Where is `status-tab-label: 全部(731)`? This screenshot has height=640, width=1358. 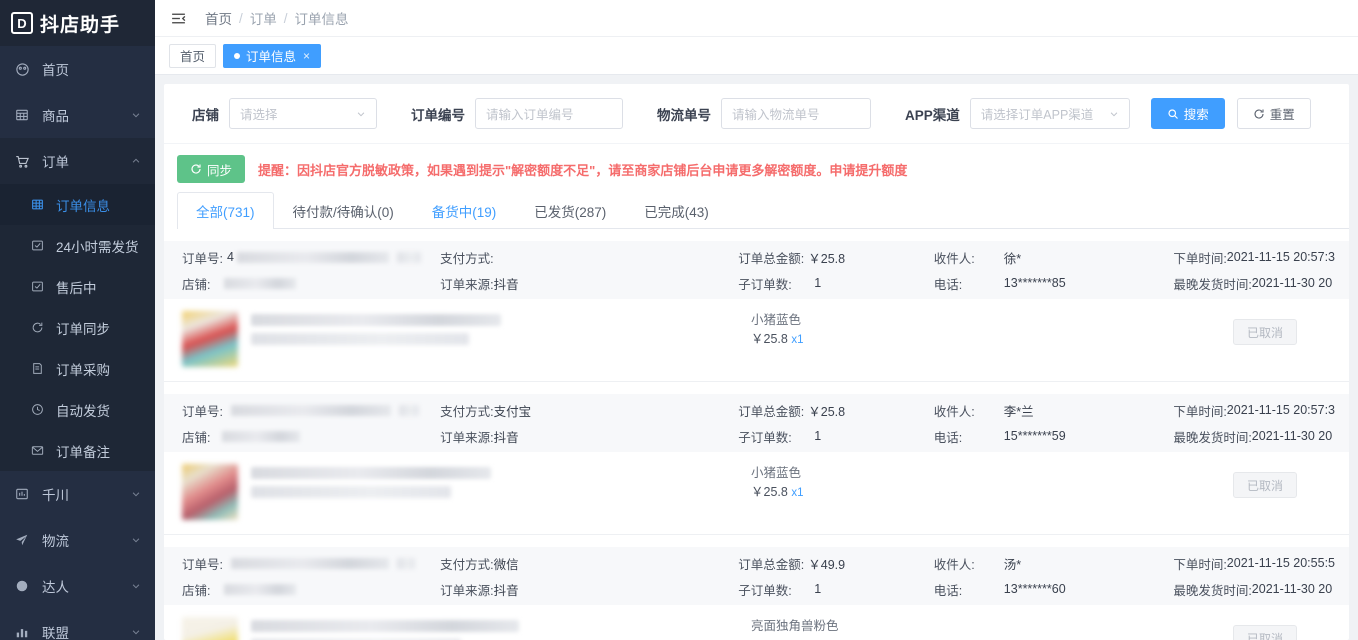
status-tab-label: 全部(731) is located at coordinates (225, 212).